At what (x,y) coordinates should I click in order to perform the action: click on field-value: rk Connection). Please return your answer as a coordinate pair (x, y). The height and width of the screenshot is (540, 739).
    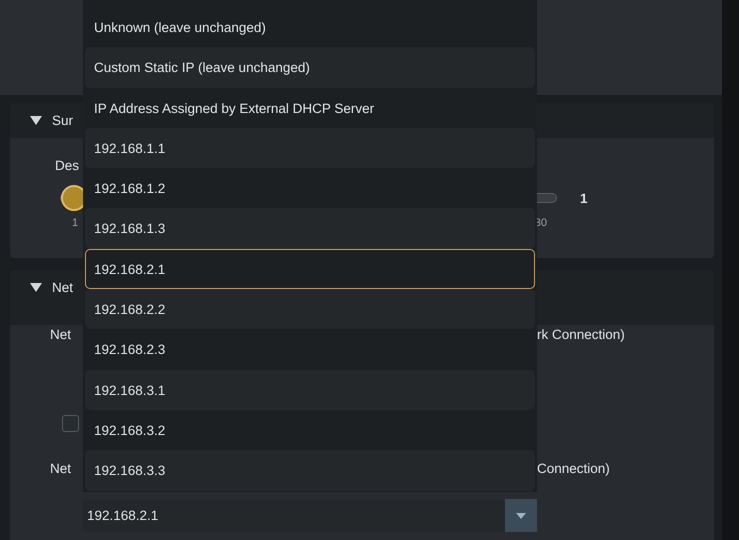
    Looking at the image, I should click on (581, 335).